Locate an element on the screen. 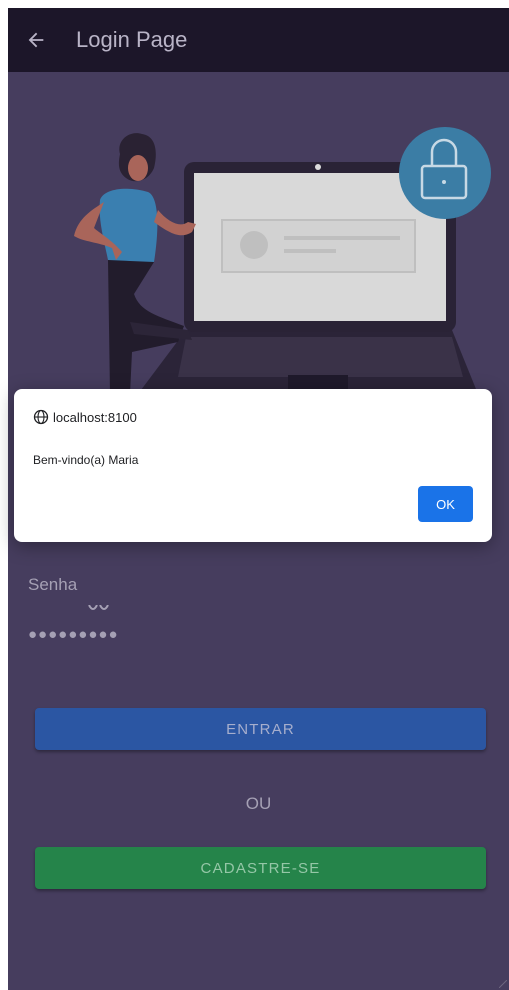 This screenshot has height=990, width=509. email-field-fragment is located at coordinates (99, 607).